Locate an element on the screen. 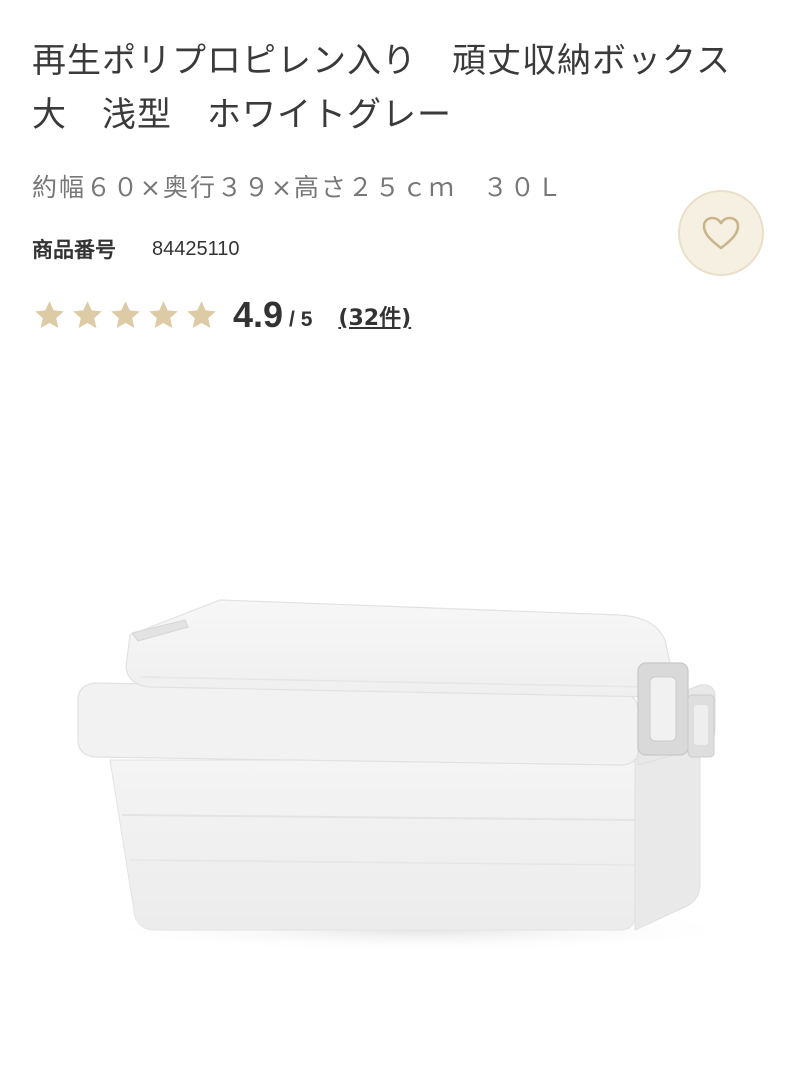 The image size is (795, 1080). product-number-value: 84425110 is located at coordinates (196, 248).